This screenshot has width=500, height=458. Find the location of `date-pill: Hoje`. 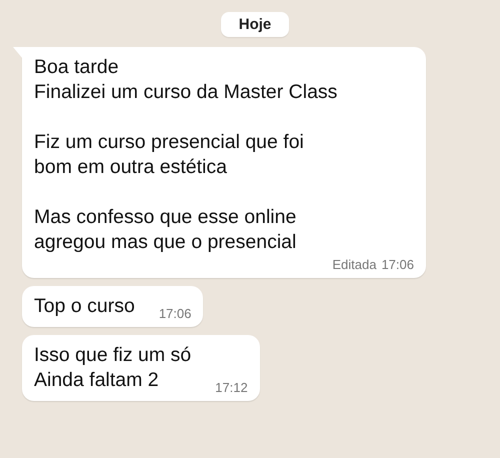

date-pill: Hoje is located at coordinates (255, 24).